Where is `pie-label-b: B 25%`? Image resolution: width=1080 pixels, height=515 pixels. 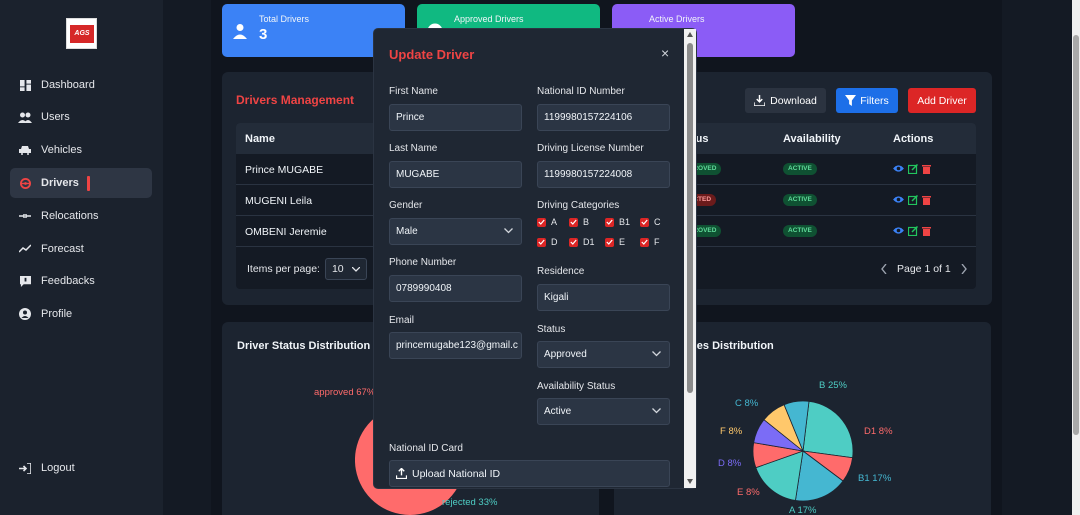
pie-label-b: B 25% is located at coordinates (833, 385).